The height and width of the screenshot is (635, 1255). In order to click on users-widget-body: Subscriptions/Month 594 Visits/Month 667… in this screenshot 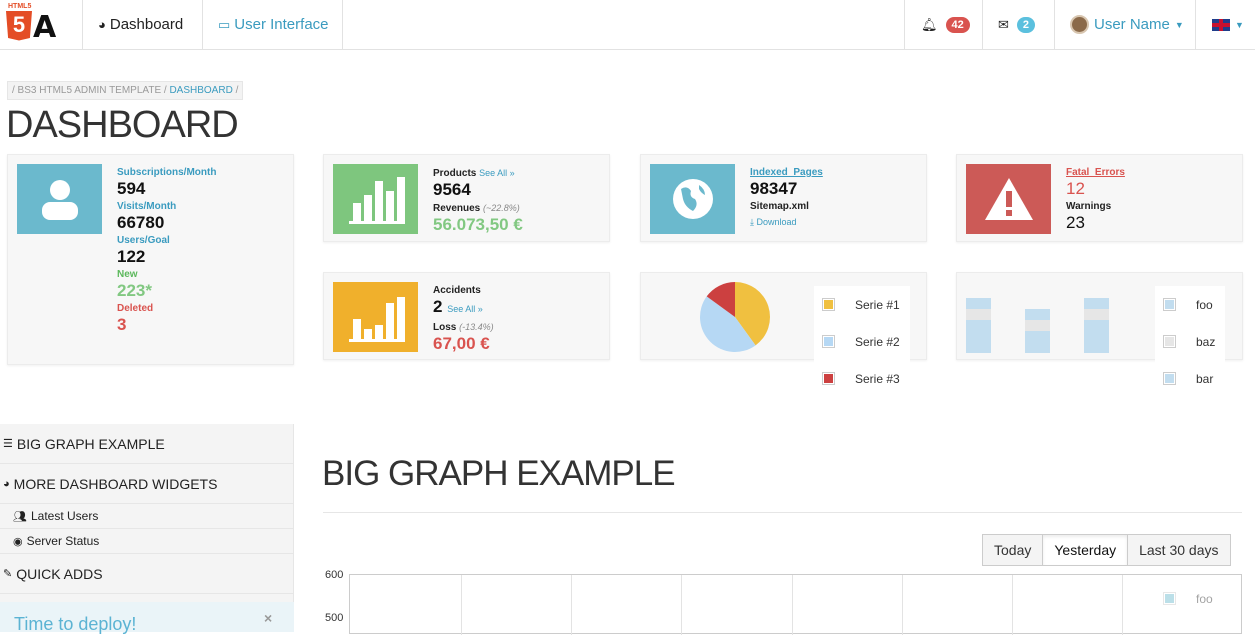, I will do `click(166, 252)`.